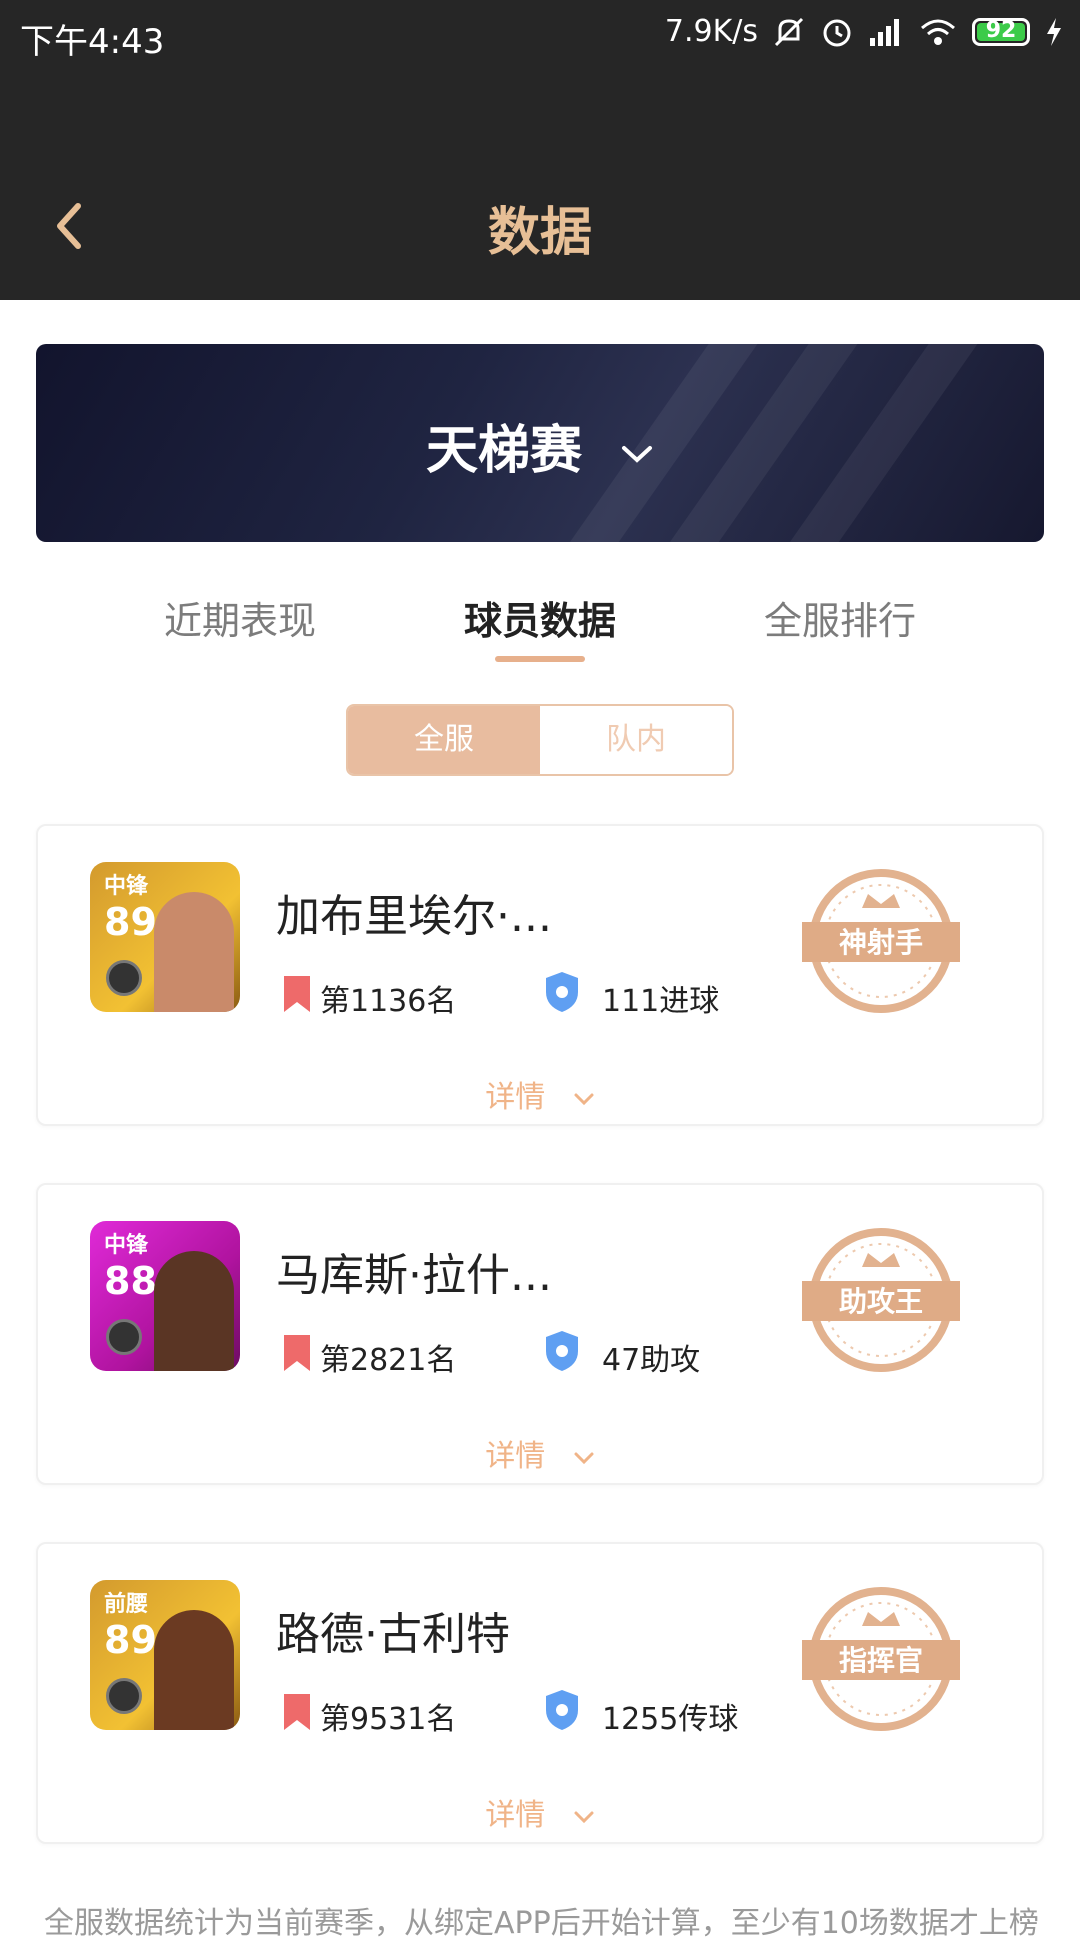  I want to click on scope-segment: 全服 队内, so click(540, 740).